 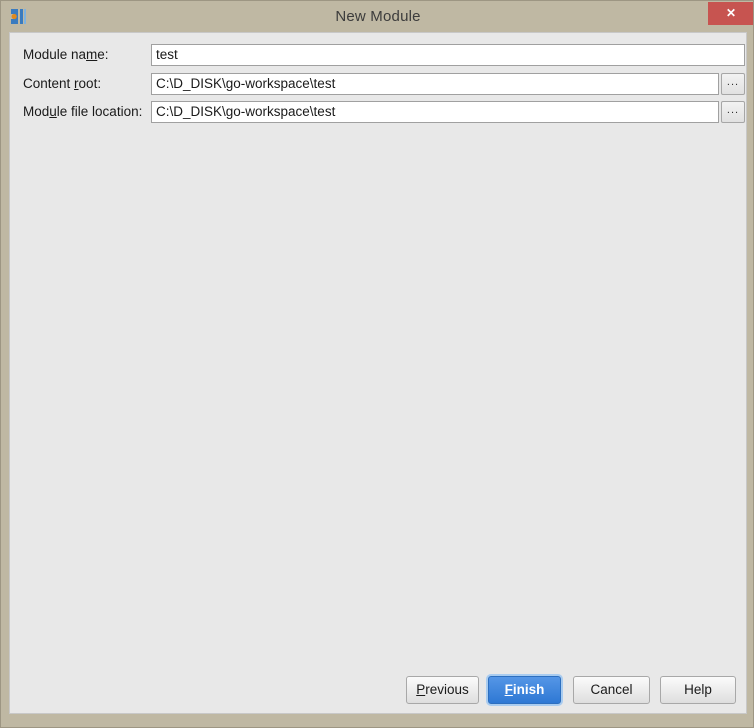 What do you see at coordinates (49, 83) in the screenshot?
I see `label-part-before: Content` at bounding box center [49, 83].